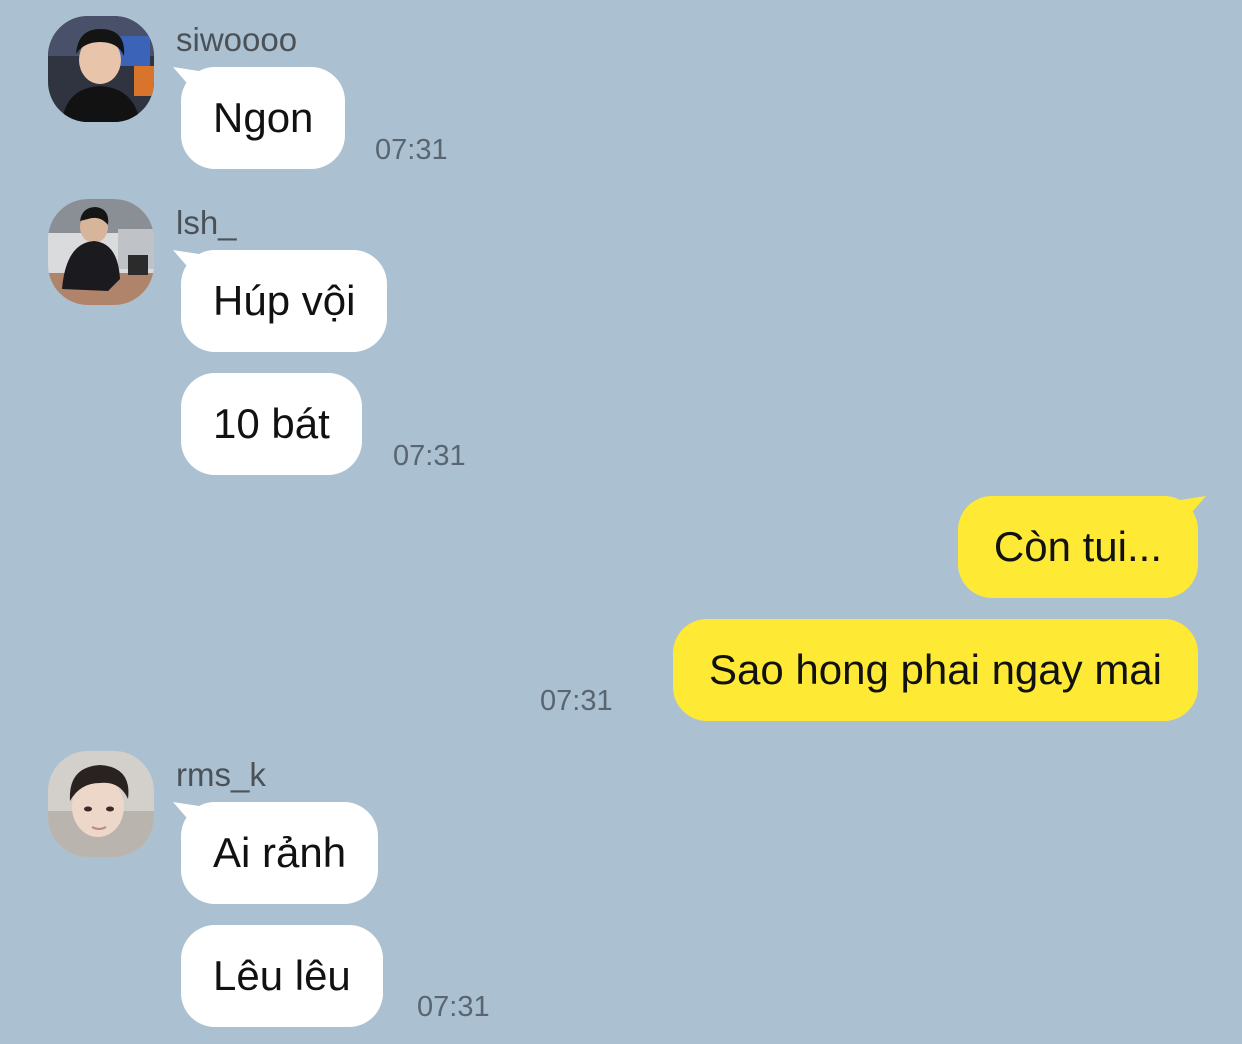 Image resolution: width=1242 pixels, height=1044 pixels. What do you see at coordinates (221, 774) in the screenshot?
I see `sender-name: rms_k` at bounding box center [221, 774].